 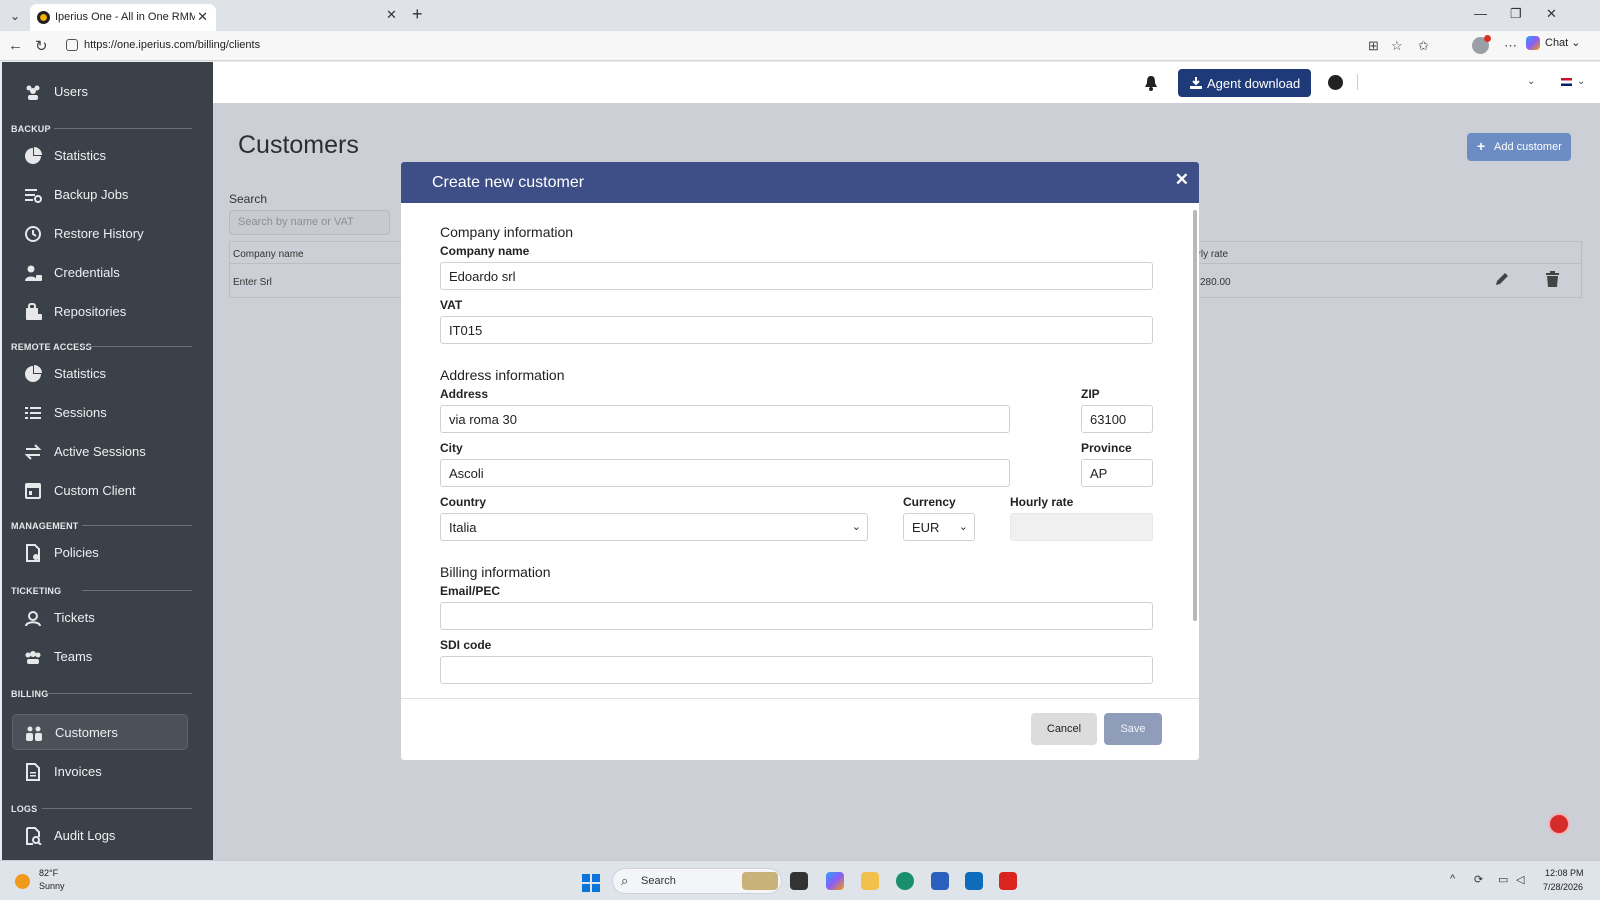 What do you see at coordinates (905, 881) in the screenshot?
I see `edge-browser-icon` at bounding box center [905, 881].